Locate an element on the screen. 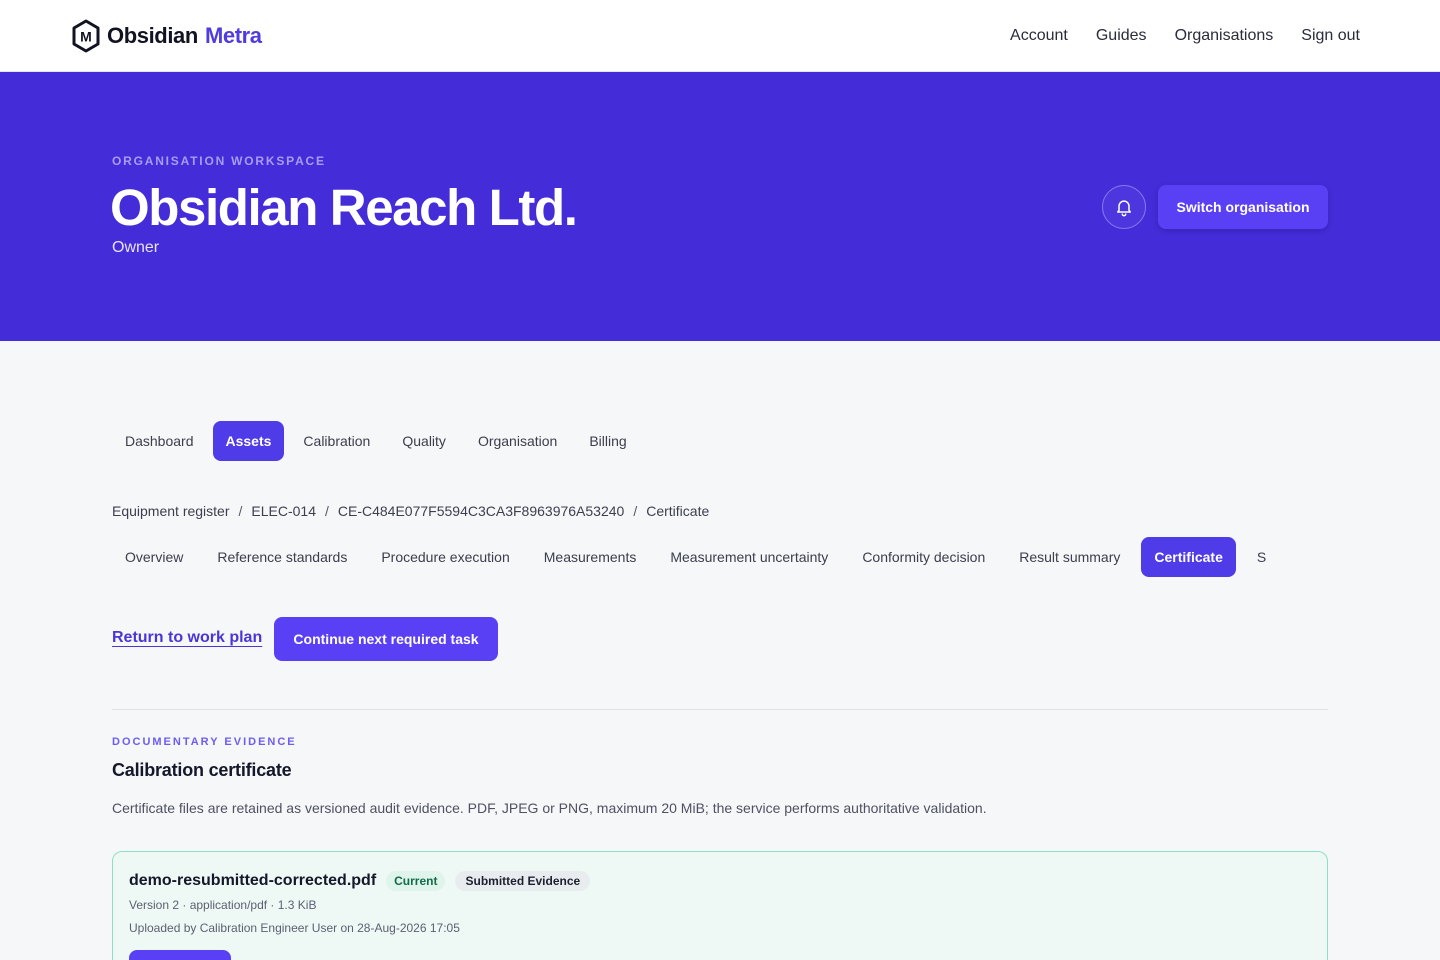 This screenshot has height=960, width=1440. section-eyebrow: DOCUMENTARY EVIDENCE is located at coordinates (204, 742).